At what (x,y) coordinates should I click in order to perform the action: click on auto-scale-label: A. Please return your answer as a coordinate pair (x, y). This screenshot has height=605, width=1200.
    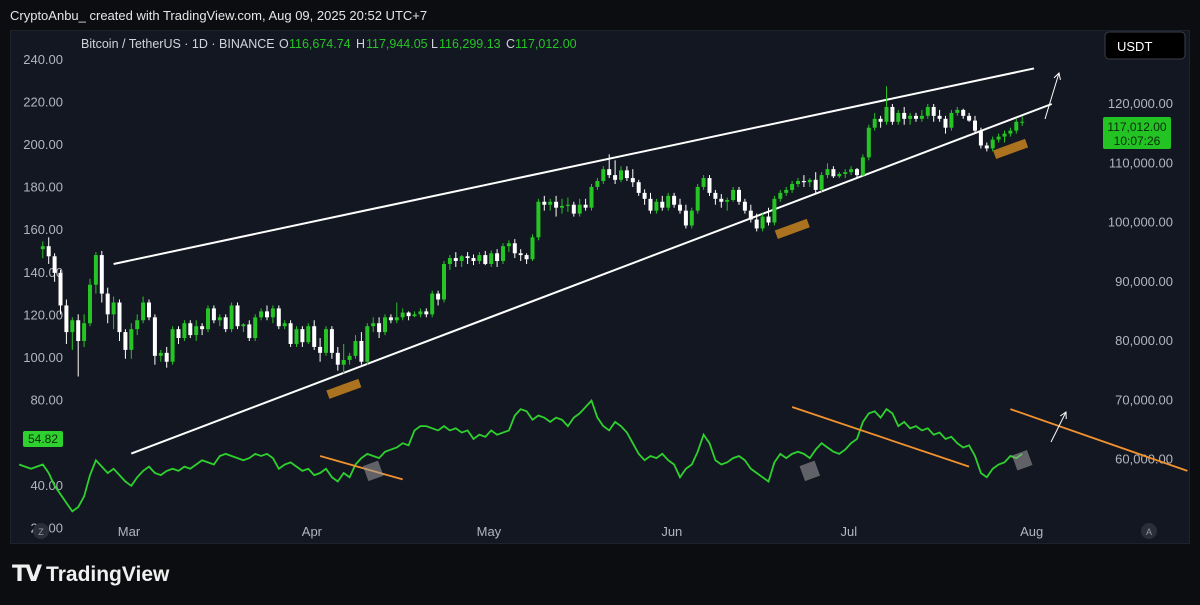
    Looking at the image, I should click on (1149, 532).